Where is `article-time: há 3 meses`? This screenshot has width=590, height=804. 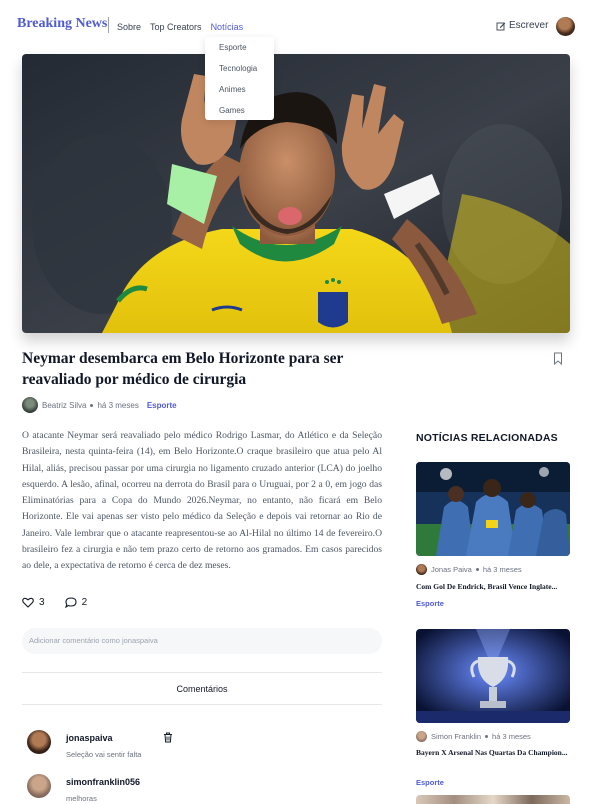 article-time: há 3 meses is located at coordinates (118, 405).